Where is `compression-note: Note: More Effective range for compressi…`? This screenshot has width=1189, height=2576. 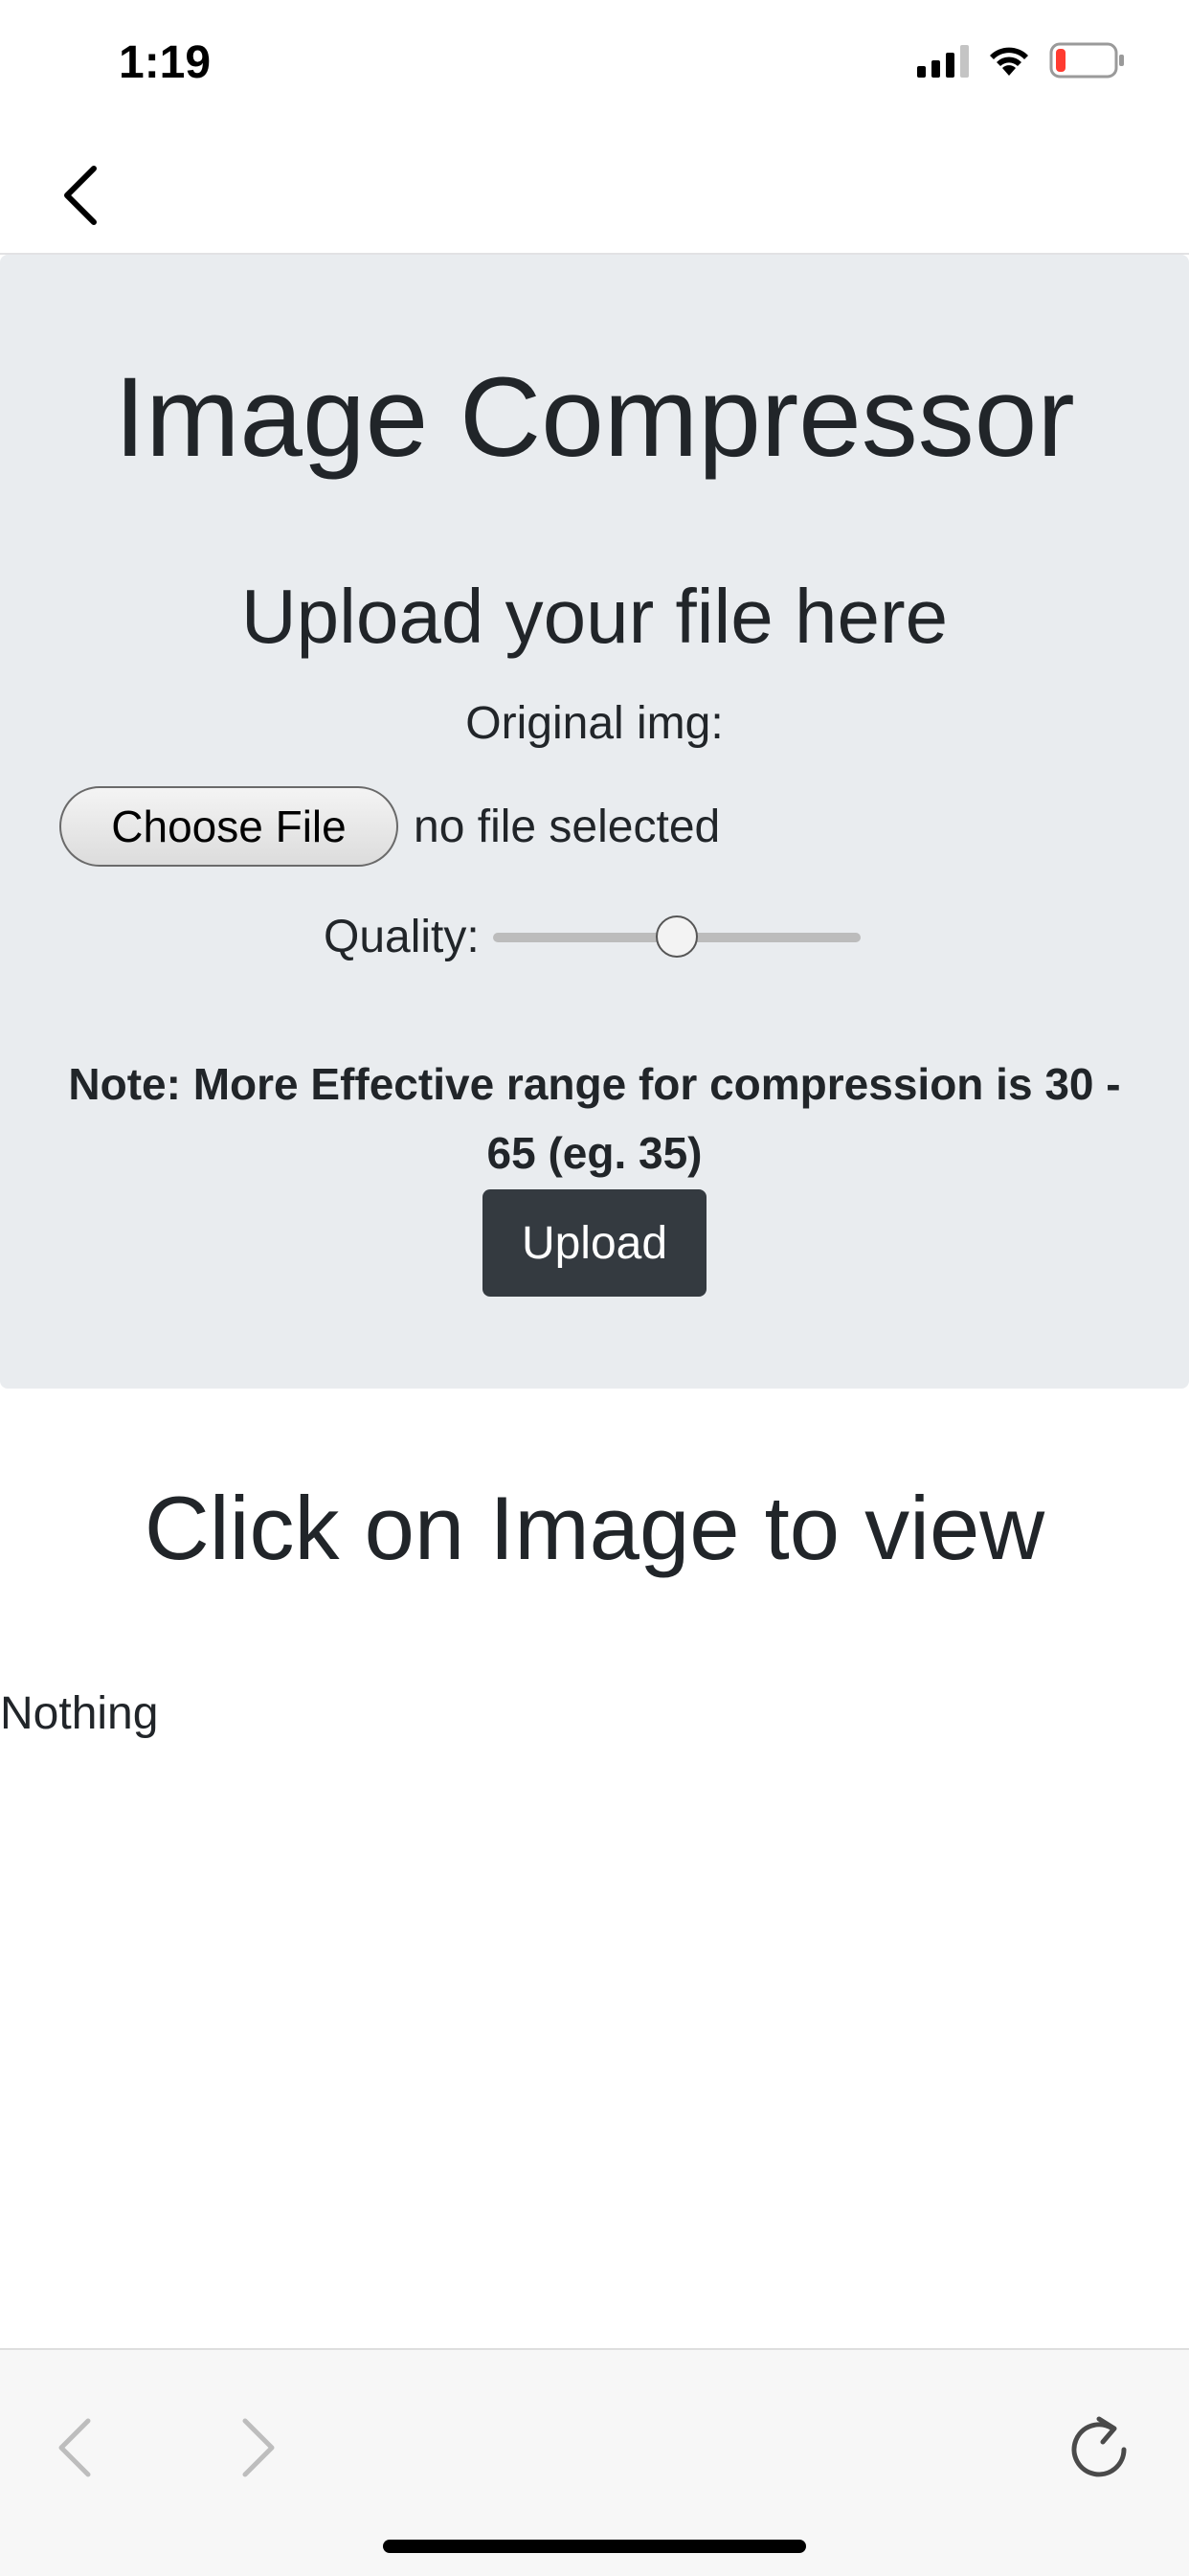 compression-note: Note: More Effective range for compressi… is located at coordinates (594, 1118).